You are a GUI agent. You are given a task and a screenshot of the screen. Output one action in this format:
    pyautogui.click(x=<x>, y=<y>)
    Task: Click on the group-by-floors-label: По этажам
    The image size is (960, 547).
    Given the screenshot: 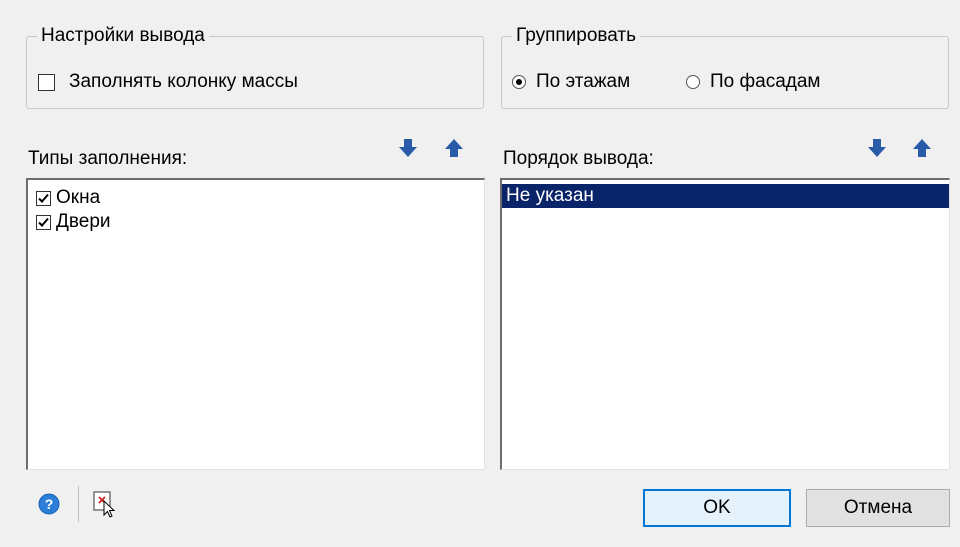 What is the action you would take?
    pyautogui.click(x=583, y=81)
    